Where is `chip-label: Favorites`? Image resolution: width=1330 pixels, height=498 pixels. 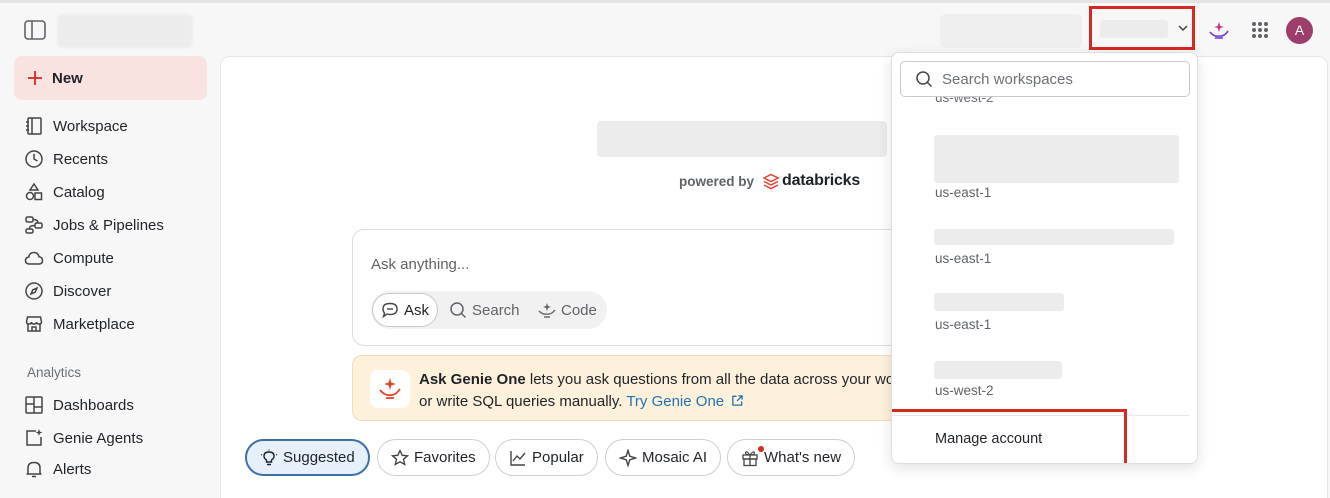 chip-label: Favorites is located at coordinates (445, 457).